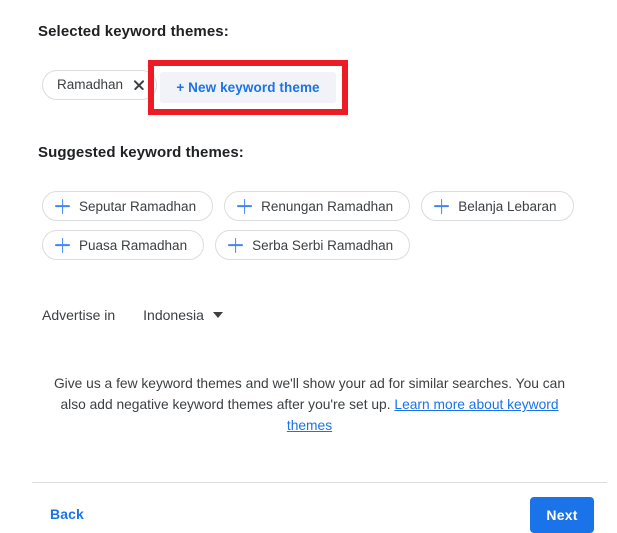  I want to click on suggested-keyword-themes-heading: Suggested keyword themes:, so click(141, 152).